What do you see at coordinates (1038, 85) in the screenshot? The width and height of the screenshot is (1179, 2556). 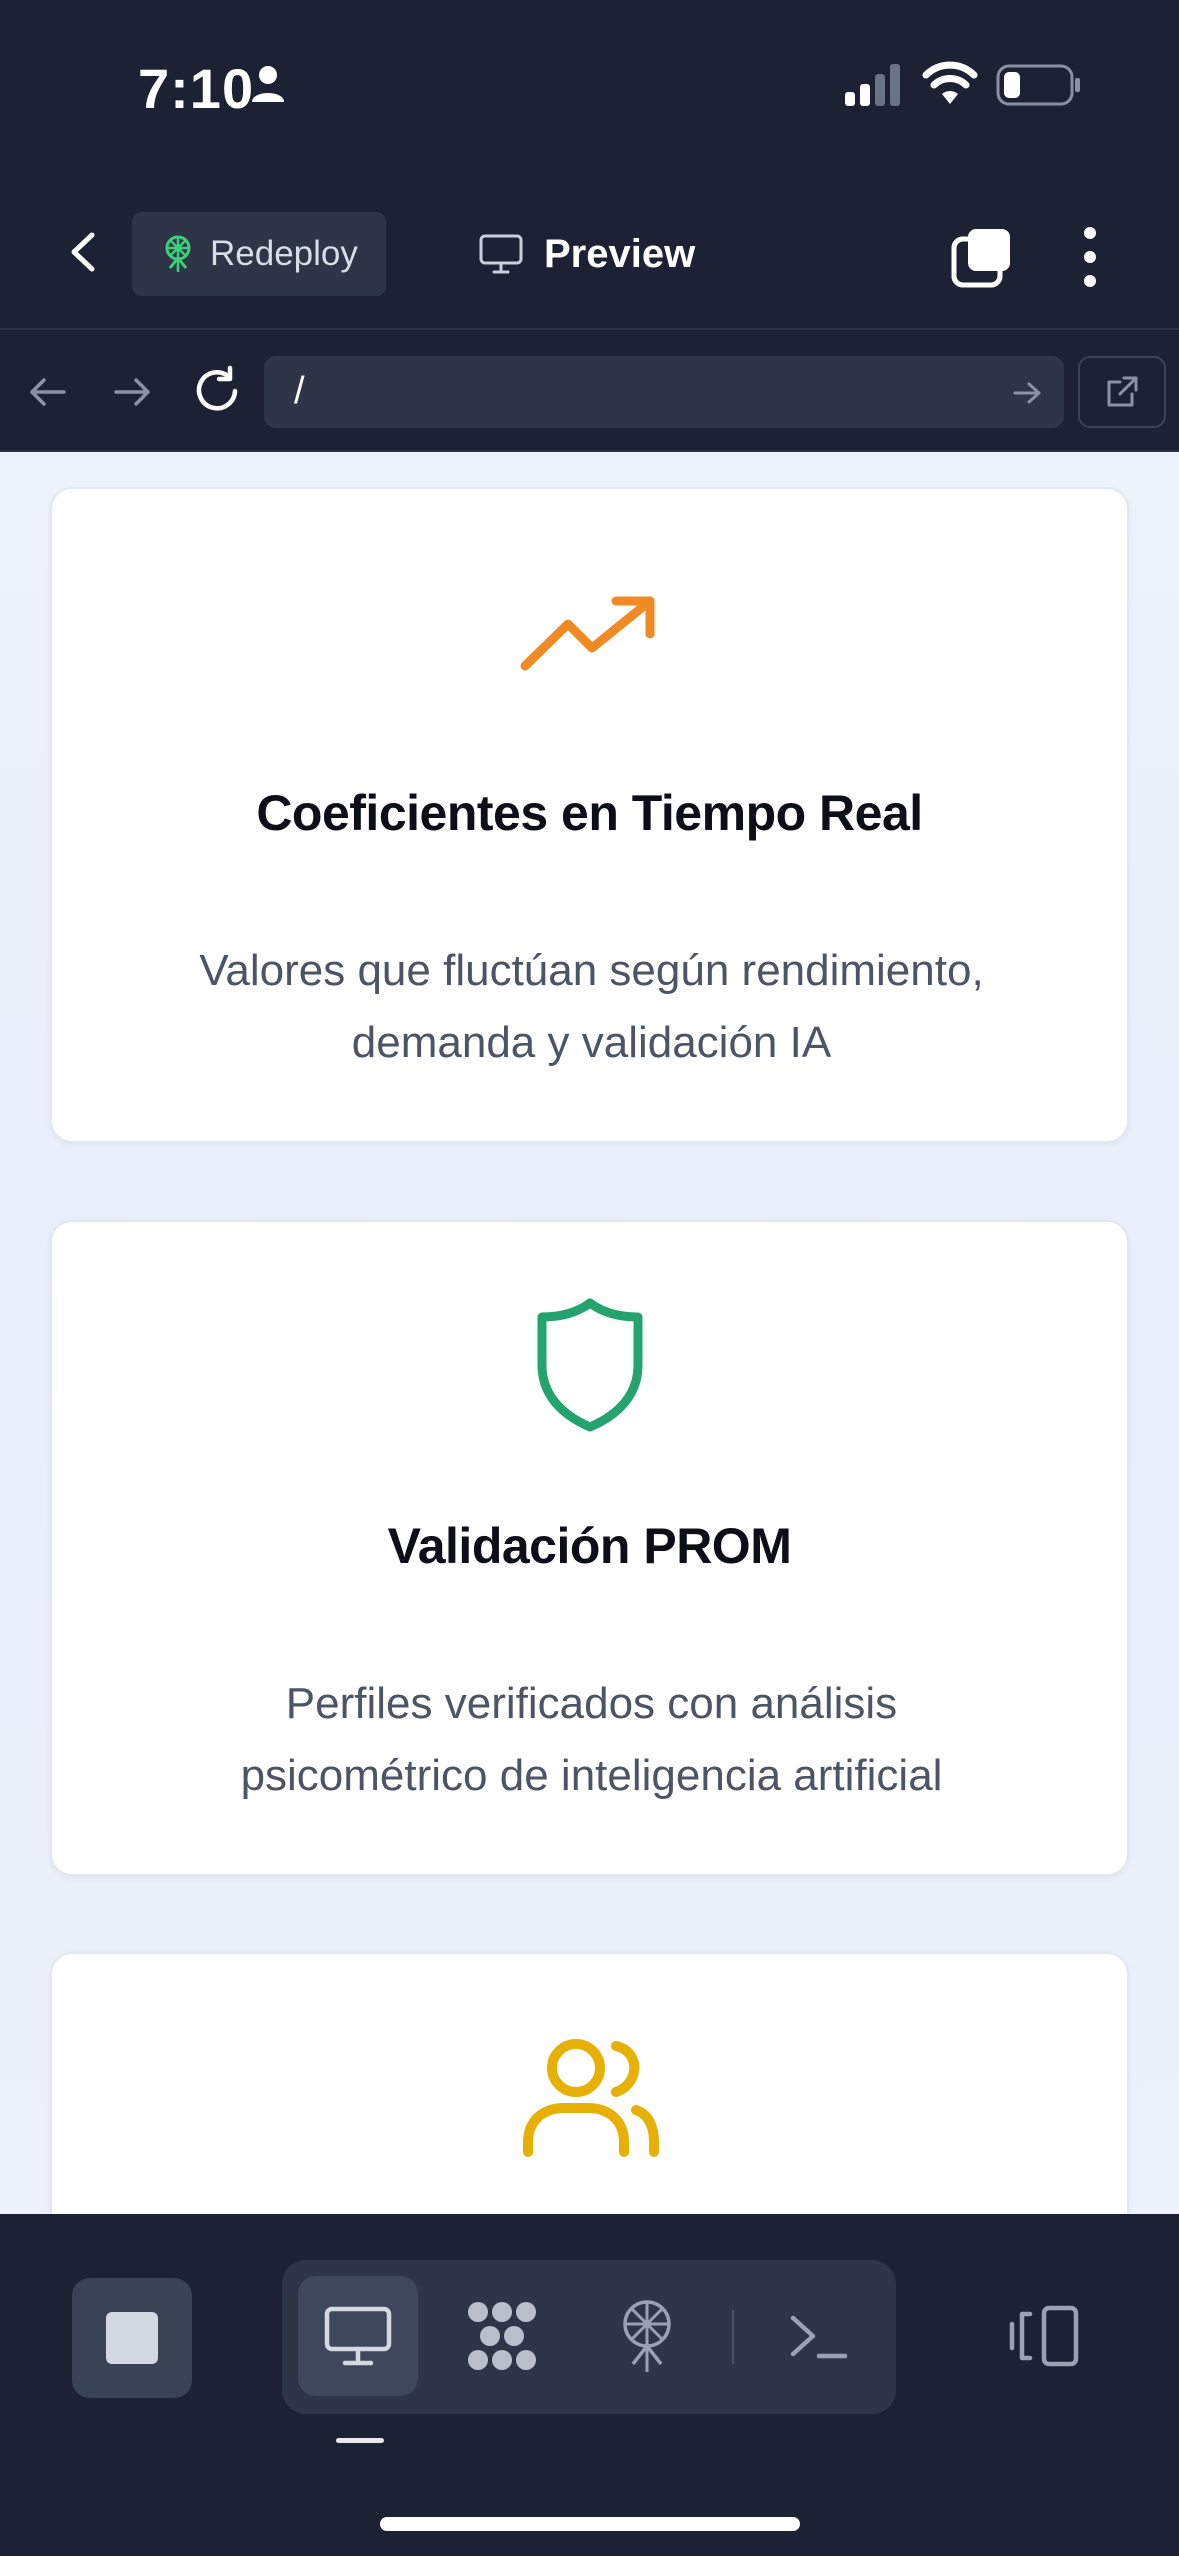 I see `battery-icon` at bounding box center [1038, 85].